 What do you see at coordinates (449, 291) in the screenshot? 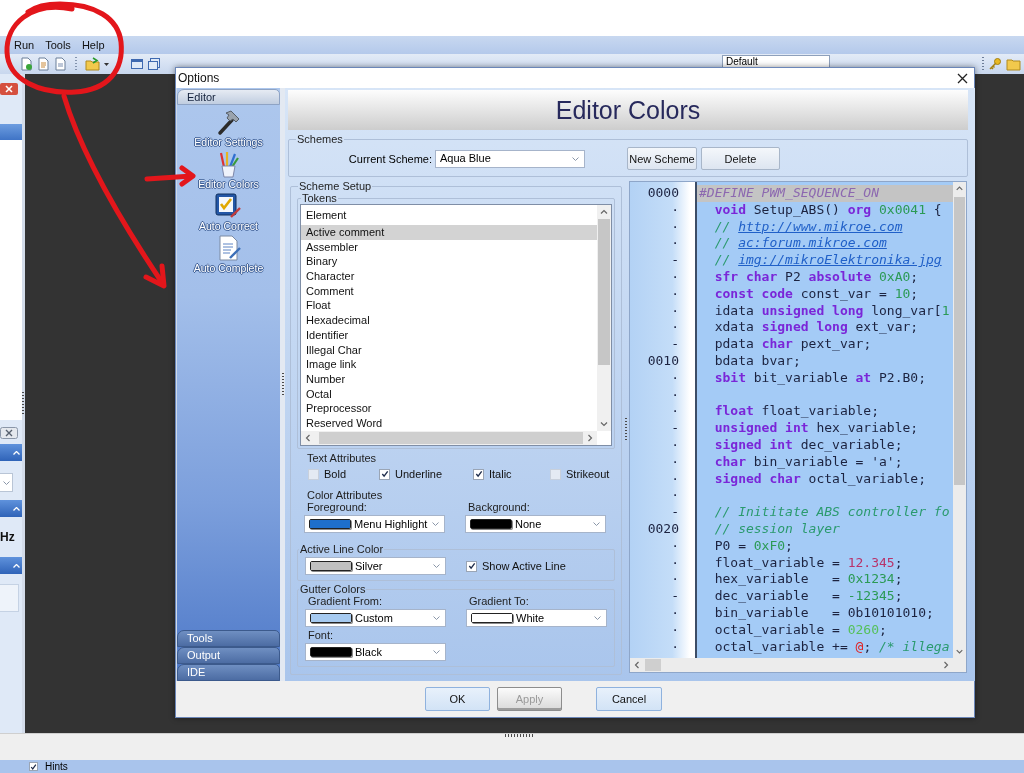
I see `list-item: Comment` at bounding box center [449, 291].